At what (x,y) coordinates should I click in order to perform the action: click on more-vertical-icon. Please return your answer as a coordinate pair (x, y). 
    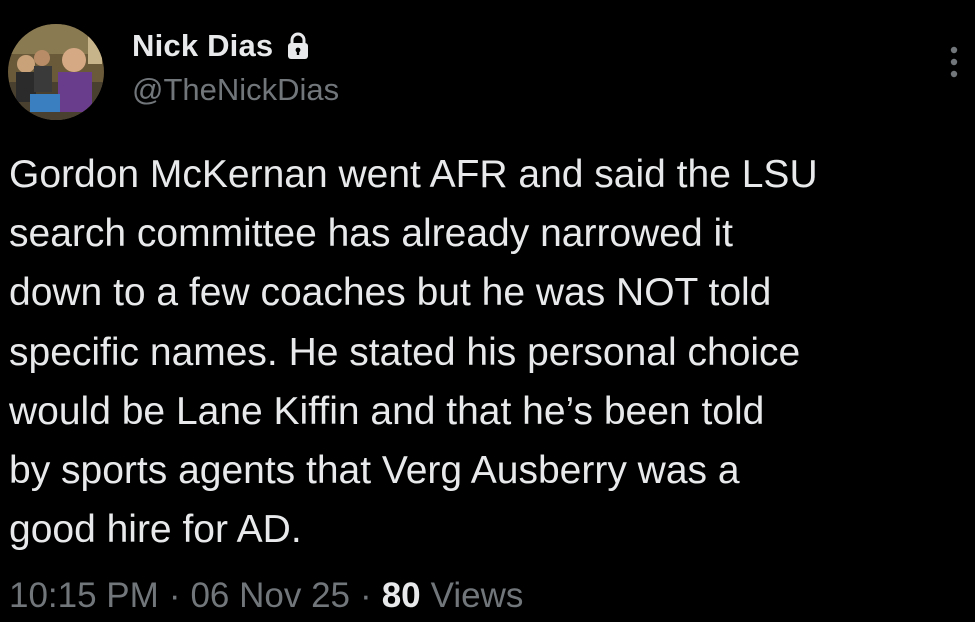
    Looking at the image, I should click on (954, 62).